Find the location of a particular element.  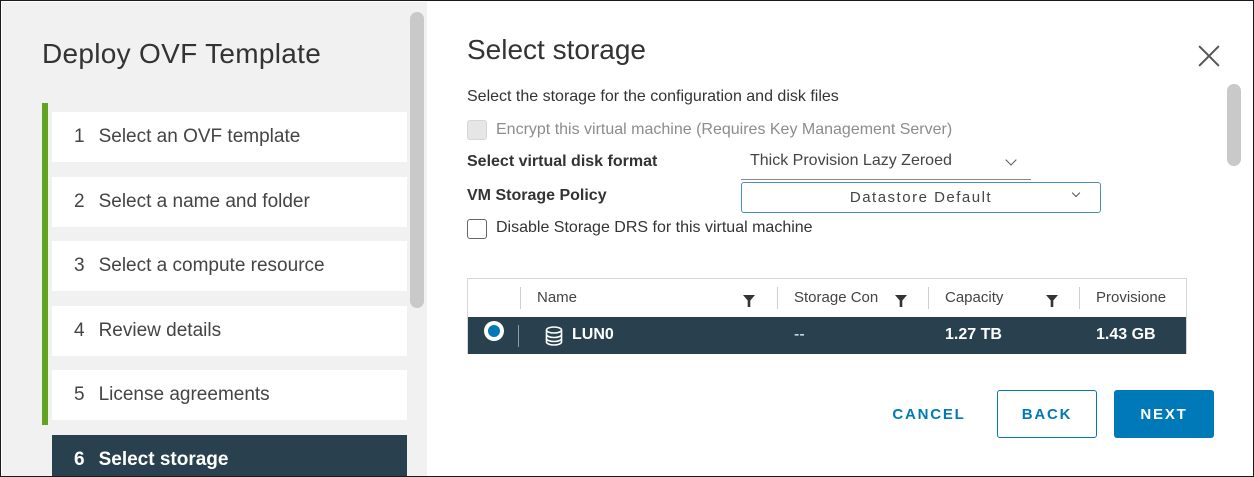

step-select-ovf-template: 1 Select an OVF template is located at coordinates (229, 137).